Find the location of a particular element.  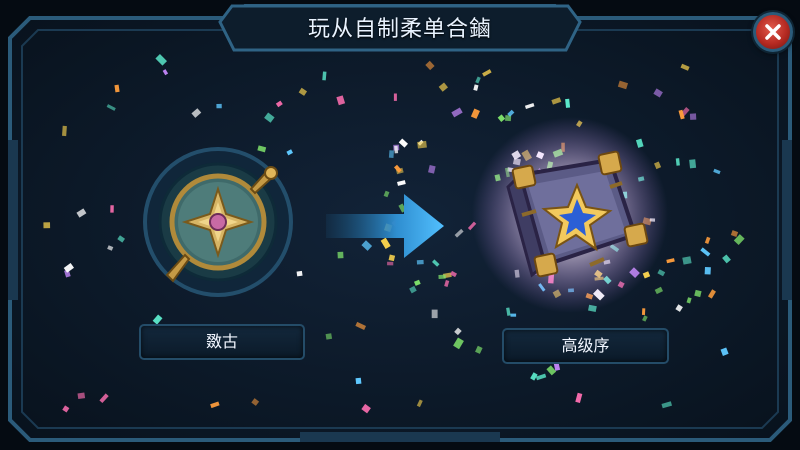

result-item-label: 高级序 is located at coordinates (585, 346).